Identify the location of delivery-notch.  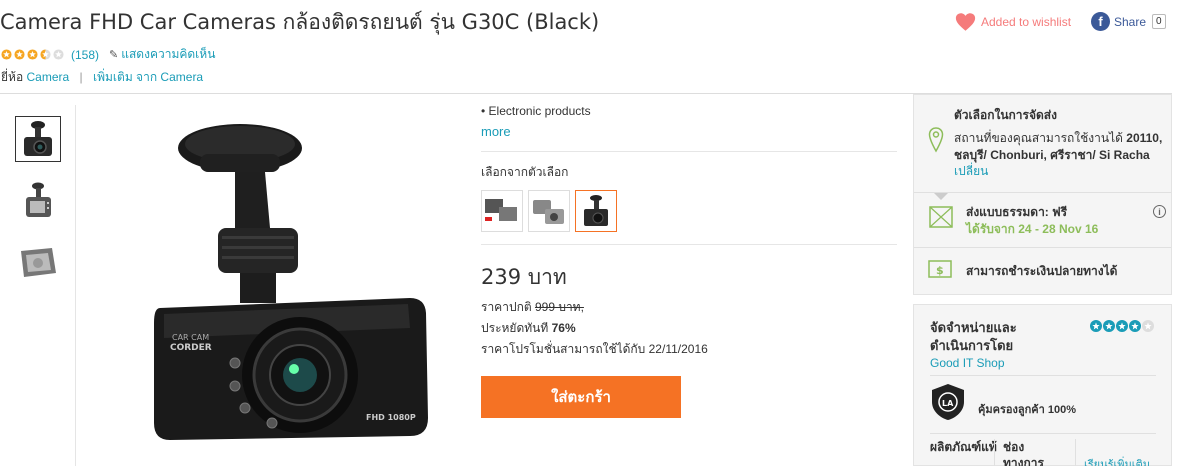
(941, 196).